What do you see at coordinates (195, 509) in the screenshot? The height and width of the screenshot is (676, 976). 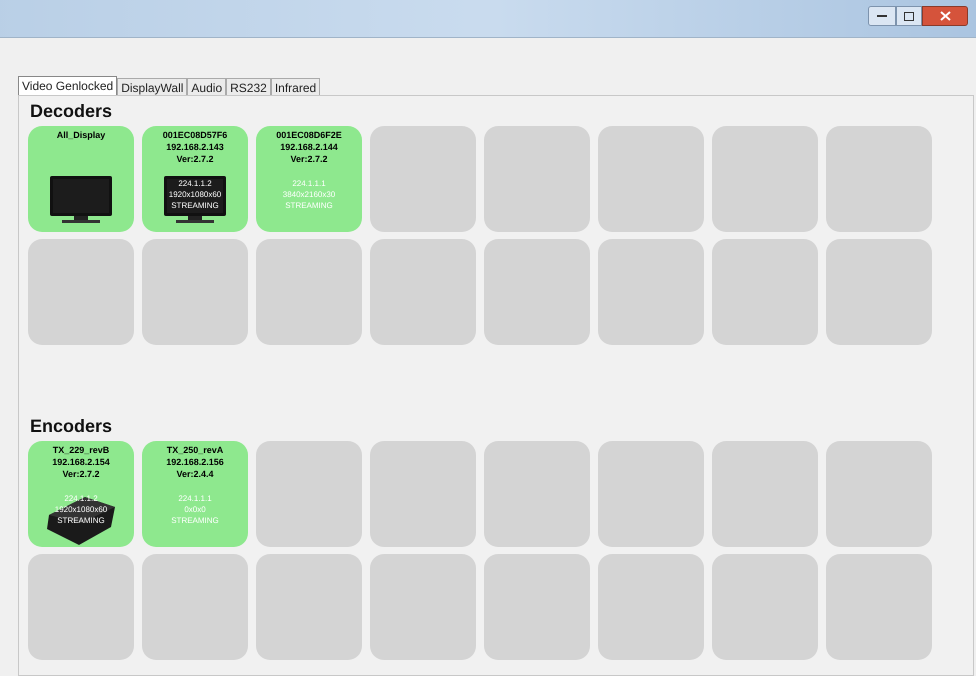 I see `stream-info: 0x0x0` at bounding box center [195, 509].